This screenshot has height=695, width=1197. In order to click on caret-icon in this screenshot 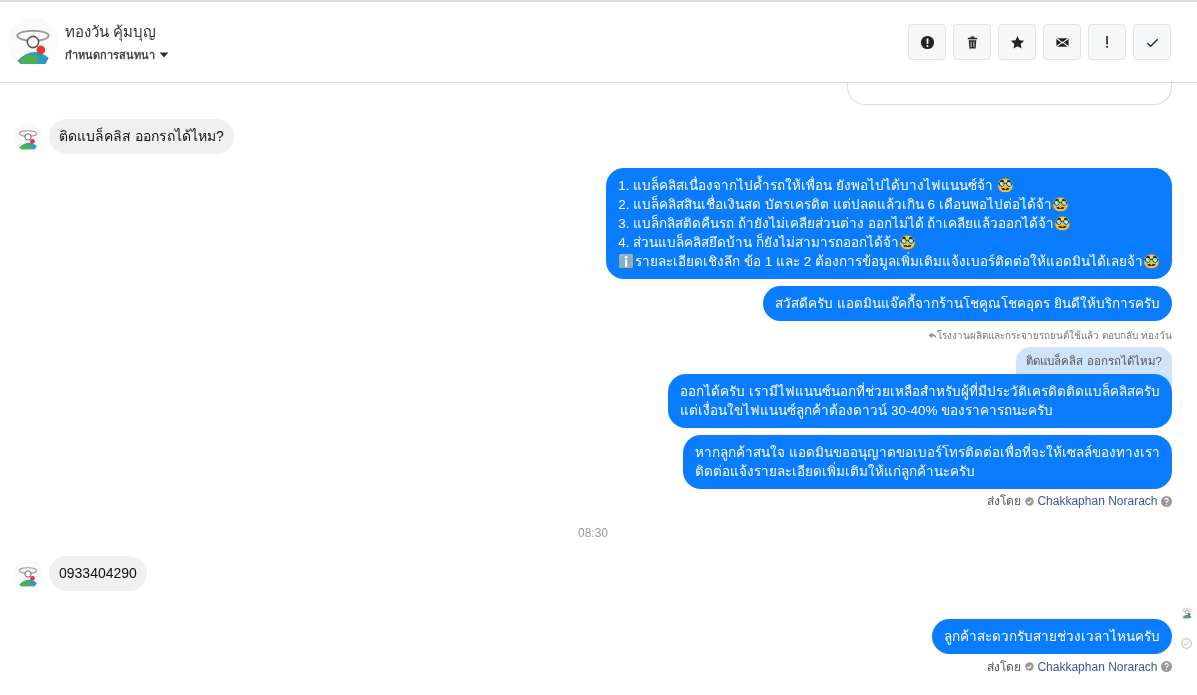, I will do `click(163, 55)`.